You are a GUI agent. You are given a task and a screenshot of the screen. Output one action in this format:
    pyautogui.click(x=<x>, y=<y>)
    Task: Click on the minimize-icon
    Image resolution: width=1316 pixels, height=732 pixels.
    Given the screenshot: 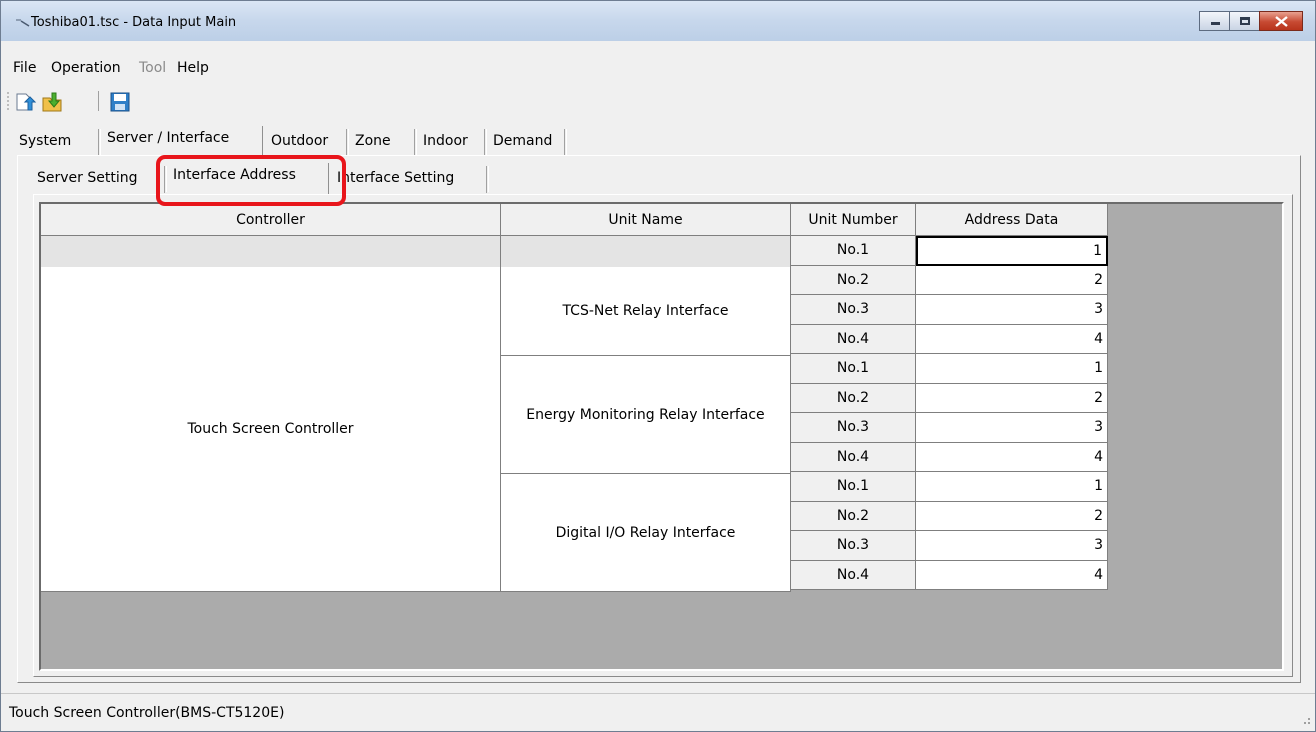 What is the action you would take?
    pyautogui.click(x=1215, y=23)
    